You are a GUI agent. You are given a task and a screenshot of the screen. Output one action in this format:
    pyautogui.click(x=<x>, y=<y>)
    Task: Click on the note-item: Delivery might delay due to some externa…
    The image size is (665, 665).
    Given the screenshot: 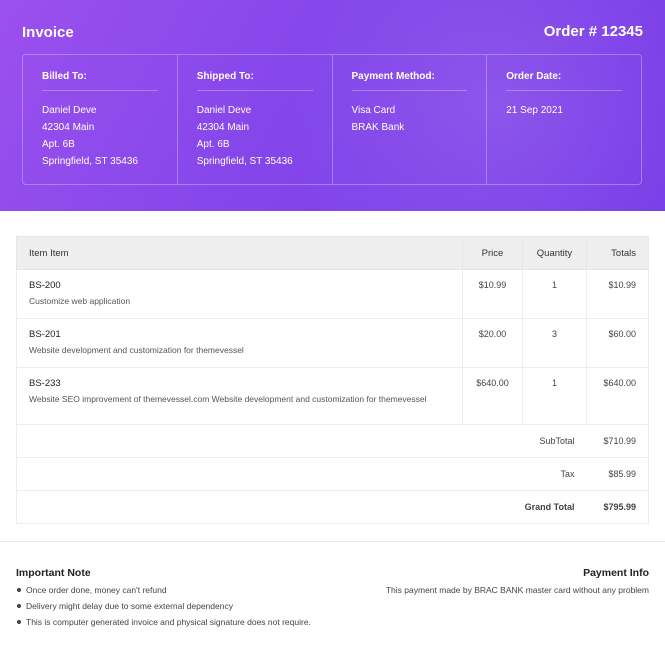 What is the action you would take?
    pyautogui.click(x=166, y=606)
    